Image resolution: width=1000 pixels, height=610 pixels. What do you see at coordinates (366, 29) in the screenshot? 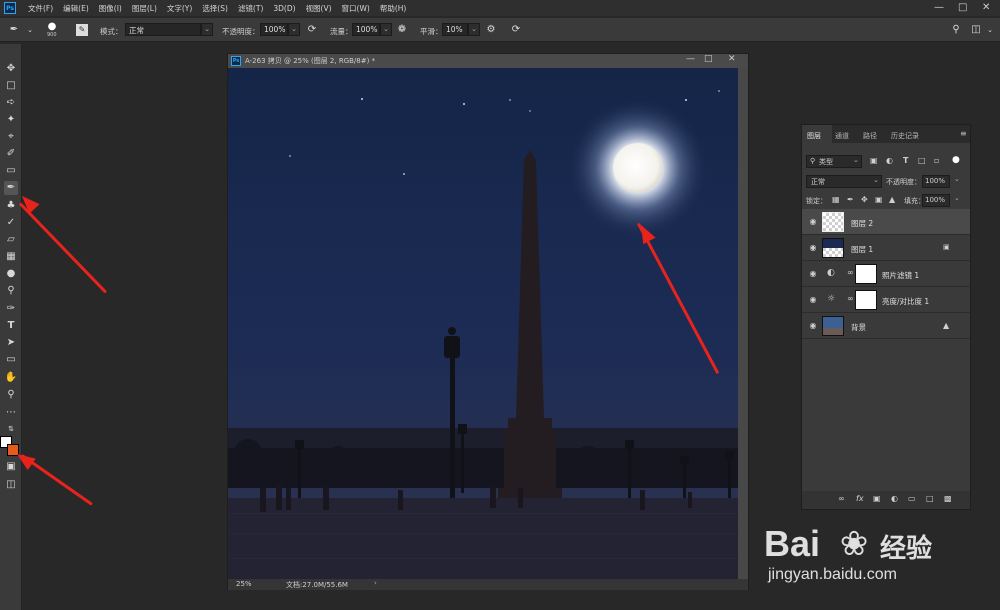
I see `flow-input: 100%` at bounding box center [366, 29].